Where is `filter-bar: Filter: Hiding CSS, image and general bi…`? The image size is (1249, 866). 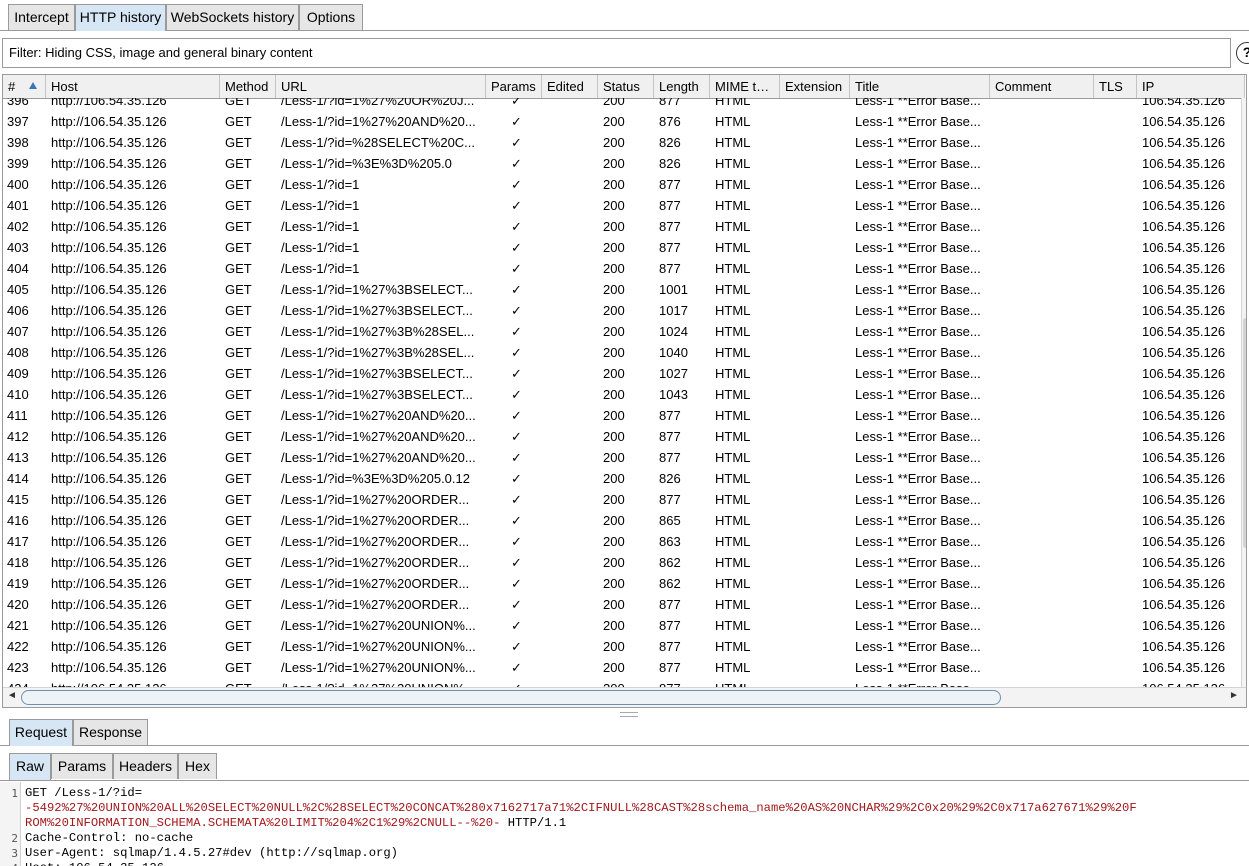
filter-bar: Filter: Hiding CSS, image and general bi… is located at coordinates (616, 53).